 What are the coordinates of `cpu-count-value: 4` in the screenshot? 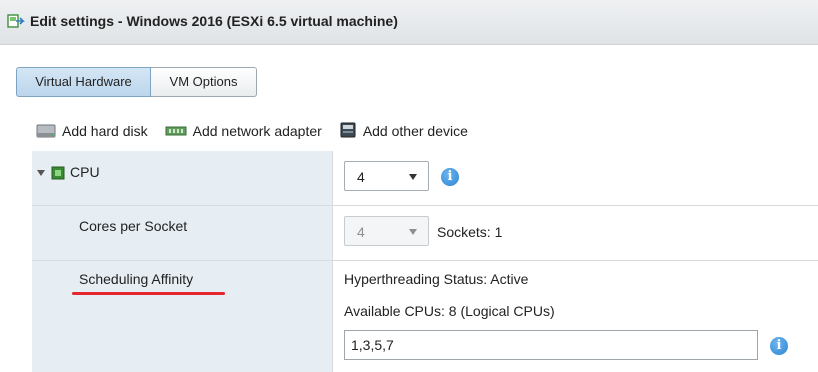 It's located at (361, 177).